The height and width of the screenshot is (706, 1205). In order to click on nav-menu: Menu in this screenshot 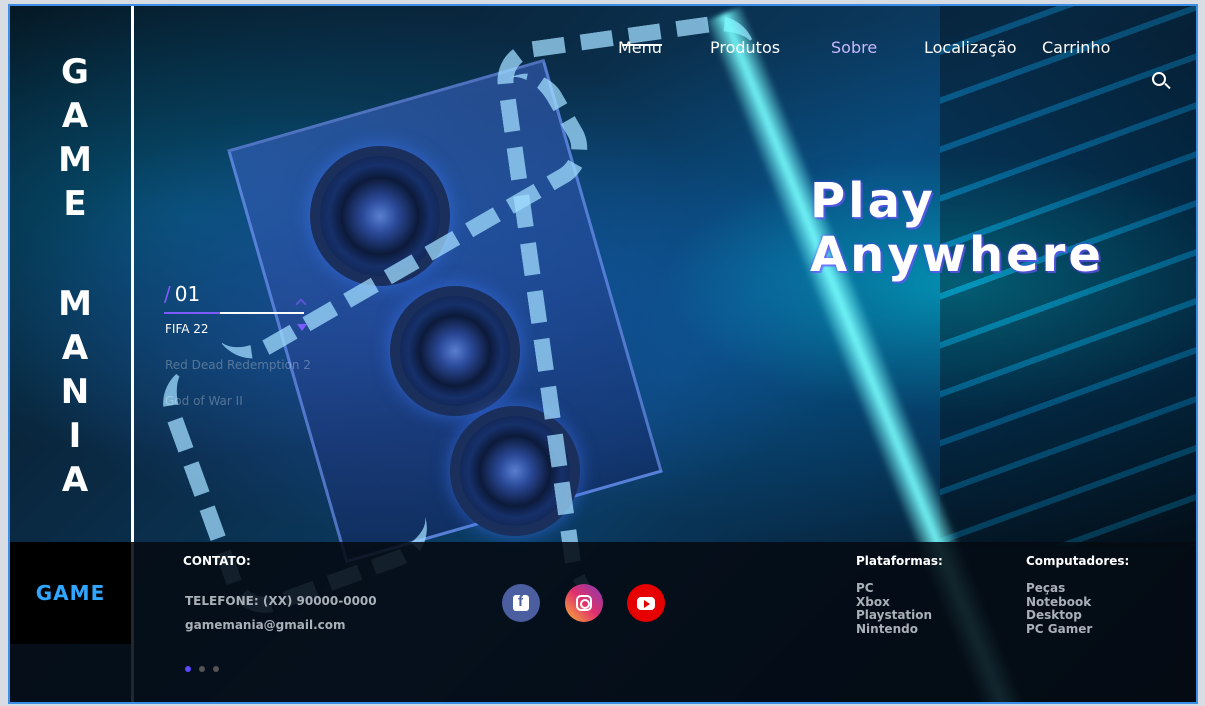, I will do `click(640, 47)`.